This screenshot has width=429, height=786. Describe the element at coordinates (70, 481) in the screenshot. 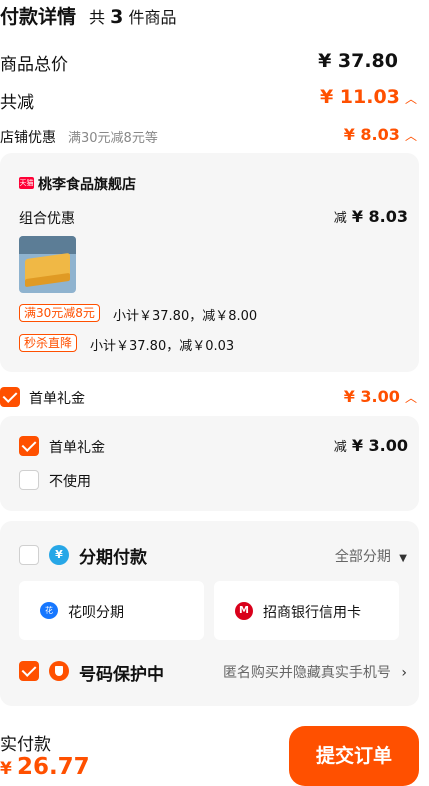

I see `no-use-label: 不使用` at that location.